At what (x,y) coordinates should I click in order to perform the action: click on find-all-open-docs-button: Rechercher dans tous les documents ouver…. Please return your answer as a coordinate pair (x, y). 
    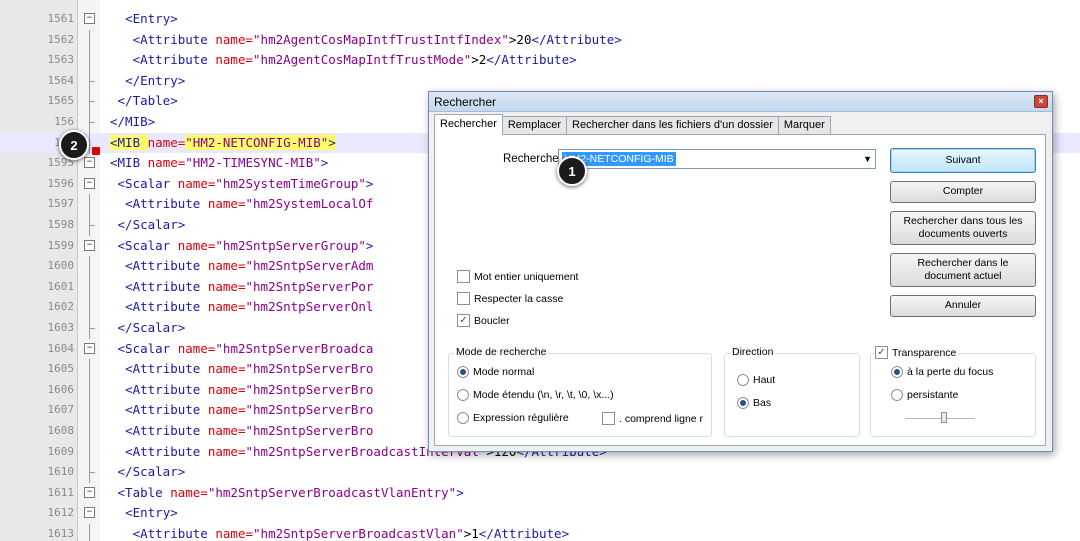
    Looking at the image, I should click on (963, 228).